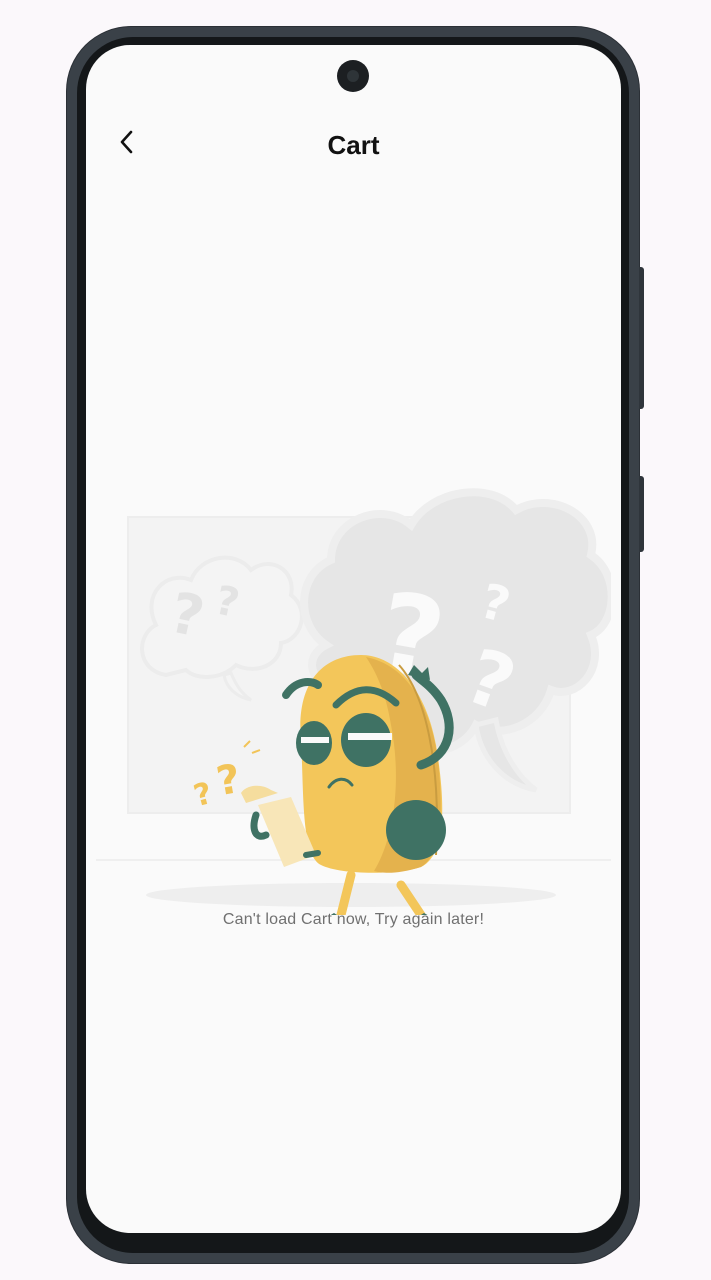 The width and height of the screenshot is (711, 1280). What do you see at coordinates (641, 514) in the screenshot?
I see `volume-button` at bounding box center [641, 514].